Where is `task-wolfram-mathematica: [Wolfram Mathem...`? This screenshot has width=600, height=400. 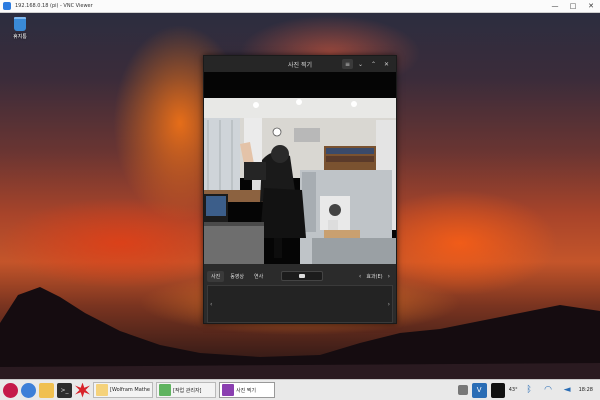 task-wolfram-mathematica: [Wolfram Mathem... is located at coordinates (123, 390).